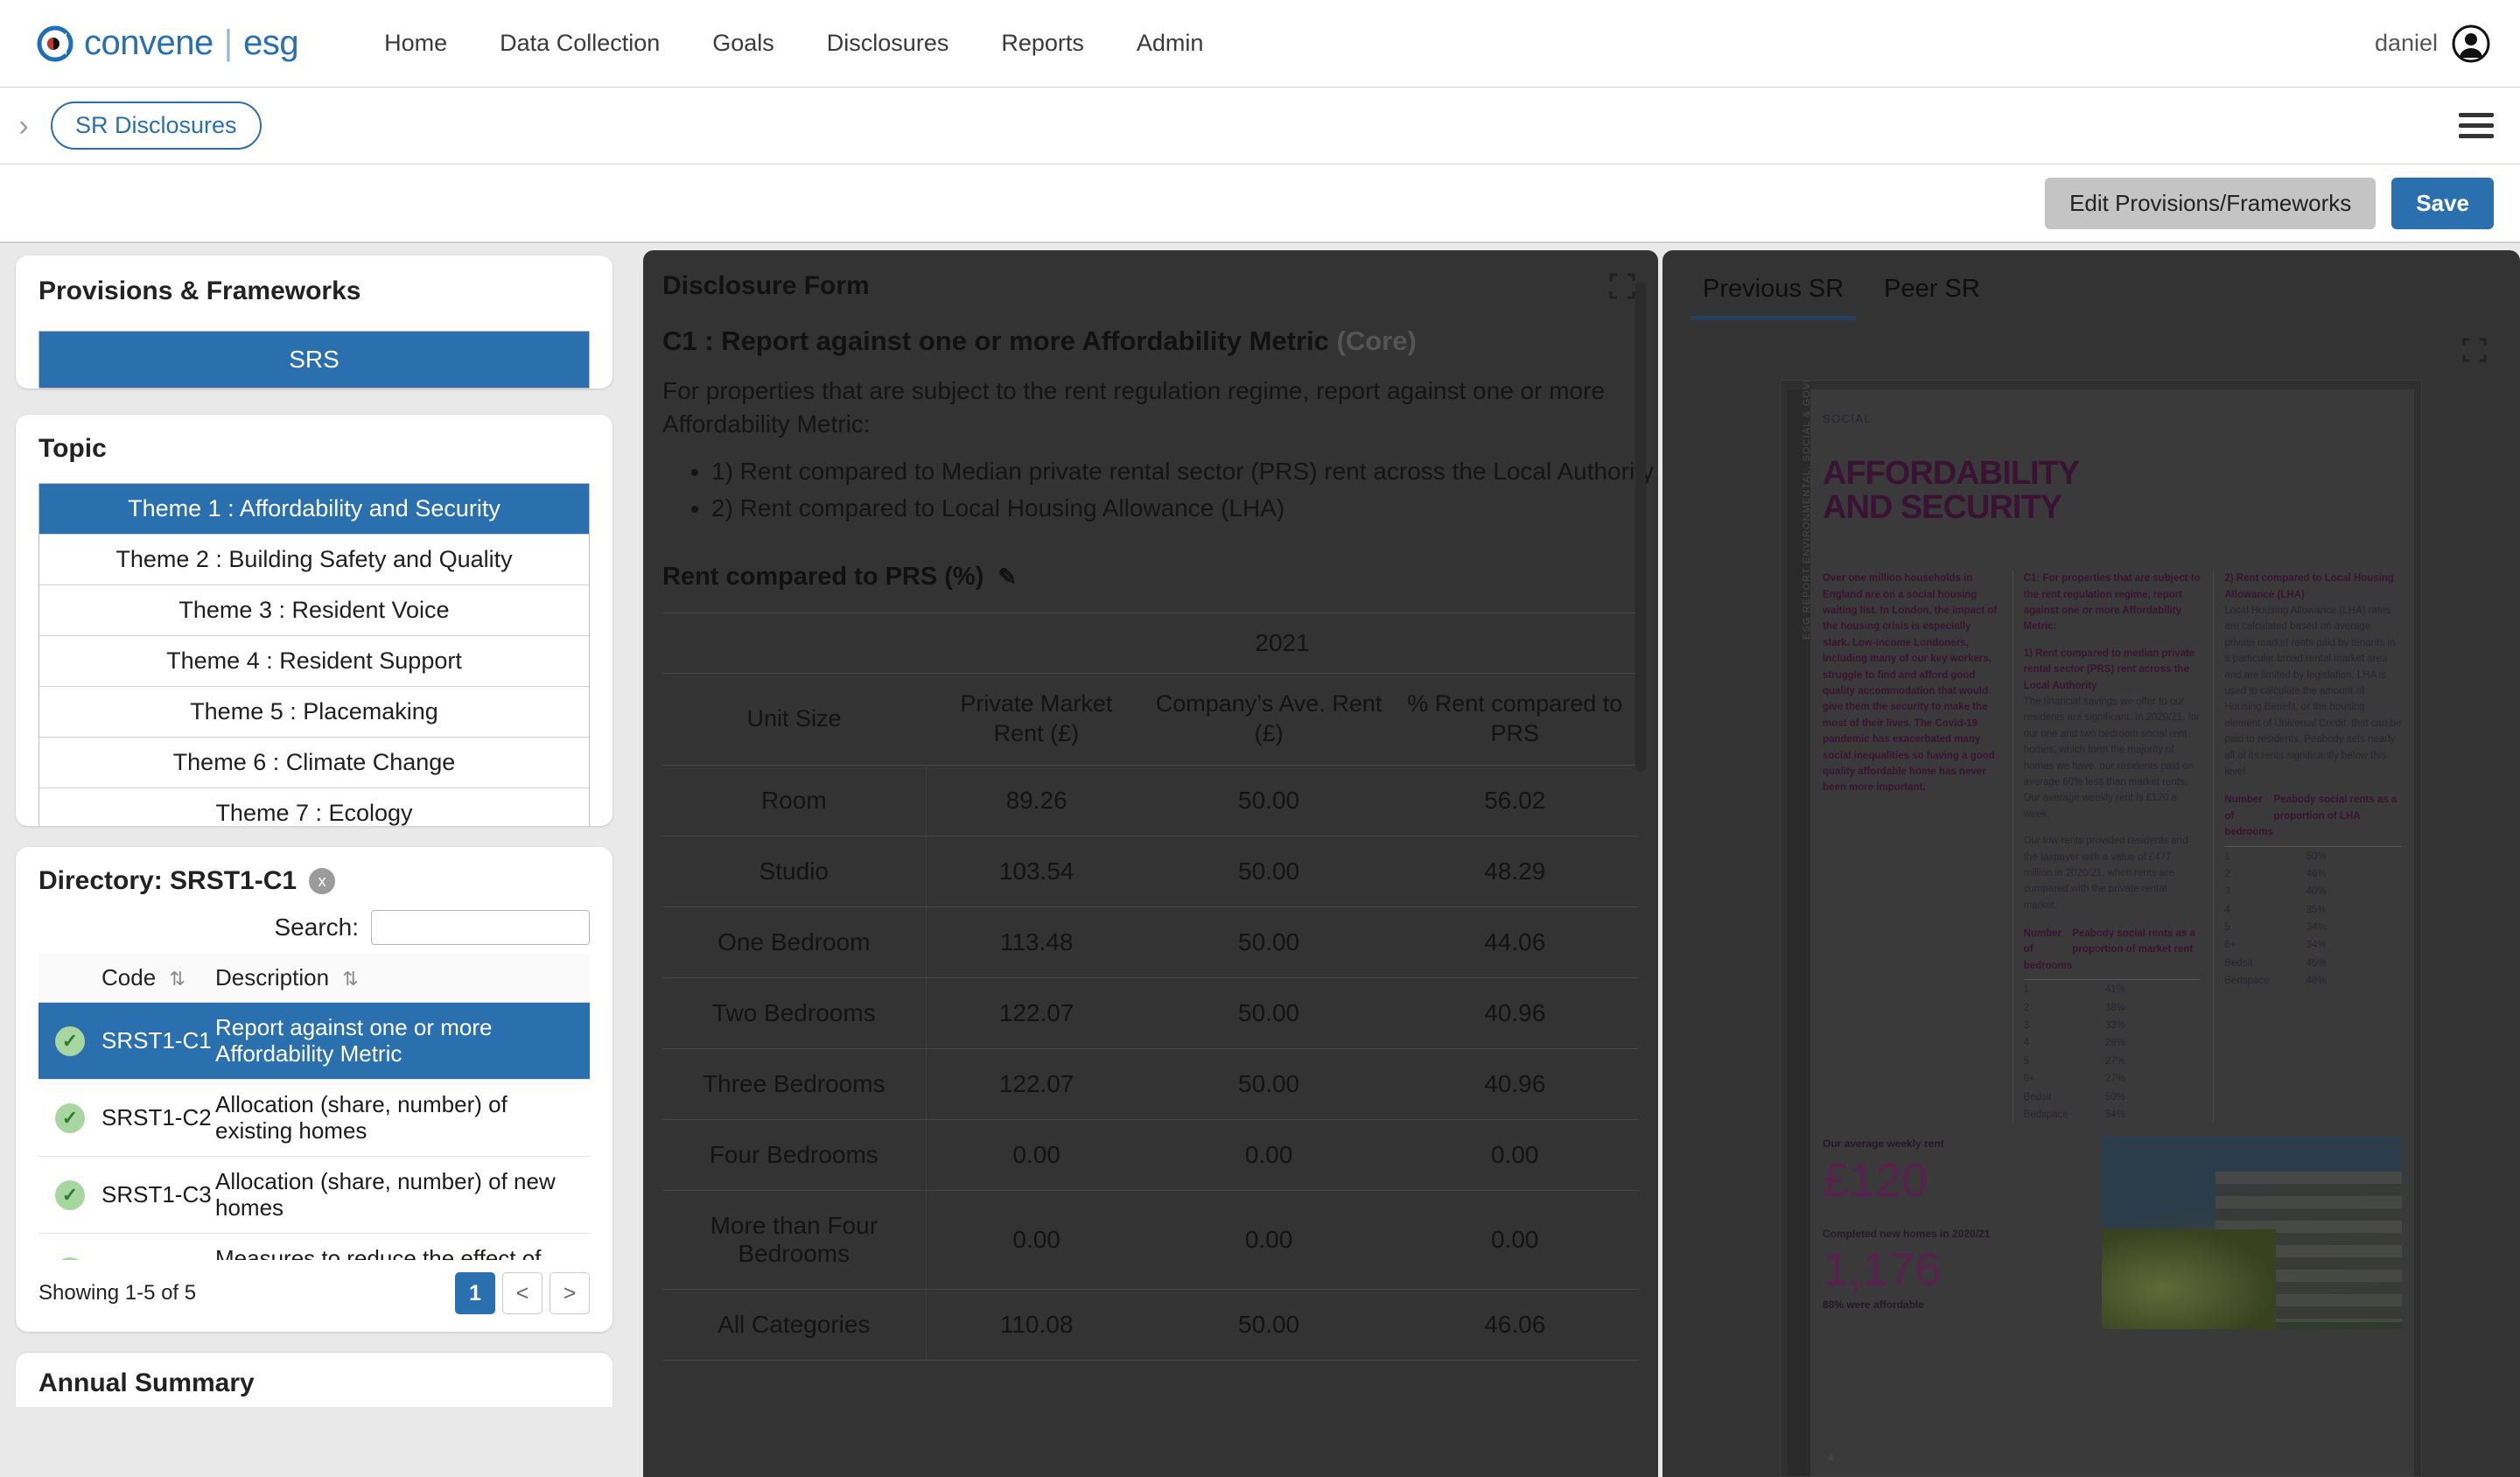 The width and height of the screenshot is (2520, 1477). I want to click on column-header-code: Code ⇅, so click(158, 977).